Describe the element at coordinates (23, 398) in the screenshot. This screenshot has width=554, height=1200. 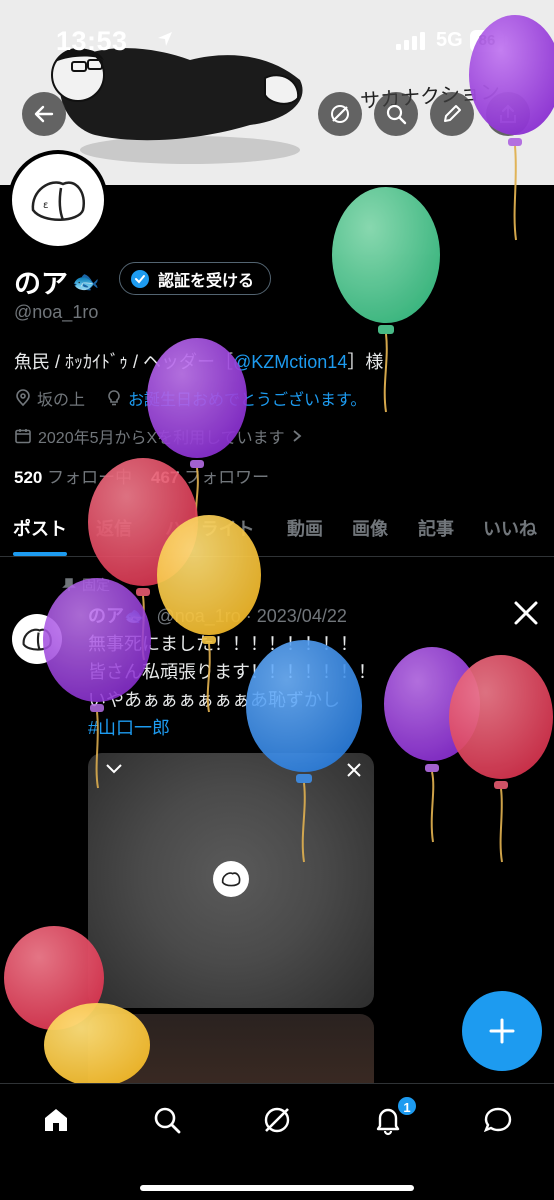
I see `location-pin-icon` at that location.